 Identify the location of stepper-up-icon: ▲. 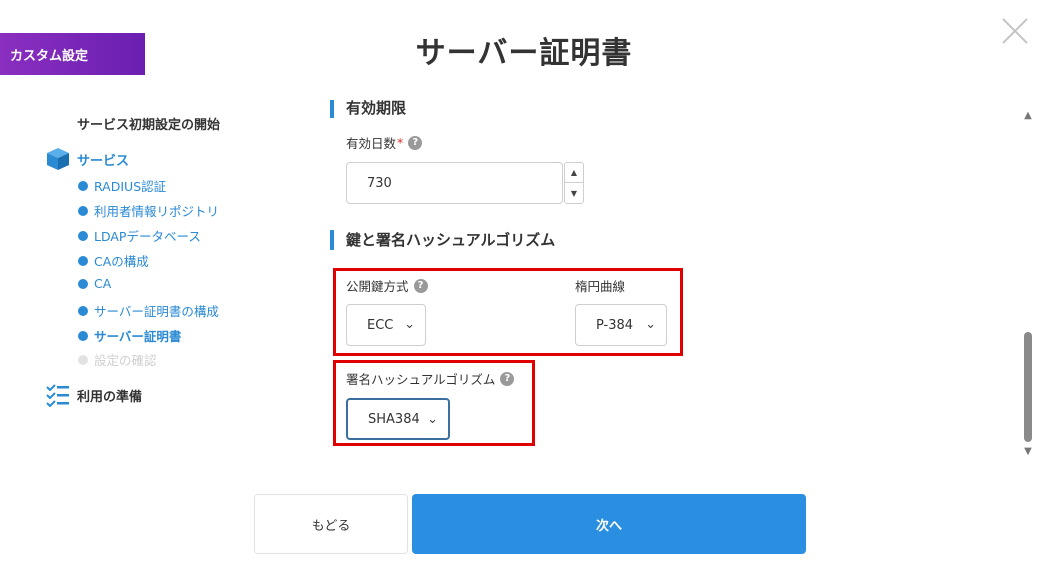
(574, 173).